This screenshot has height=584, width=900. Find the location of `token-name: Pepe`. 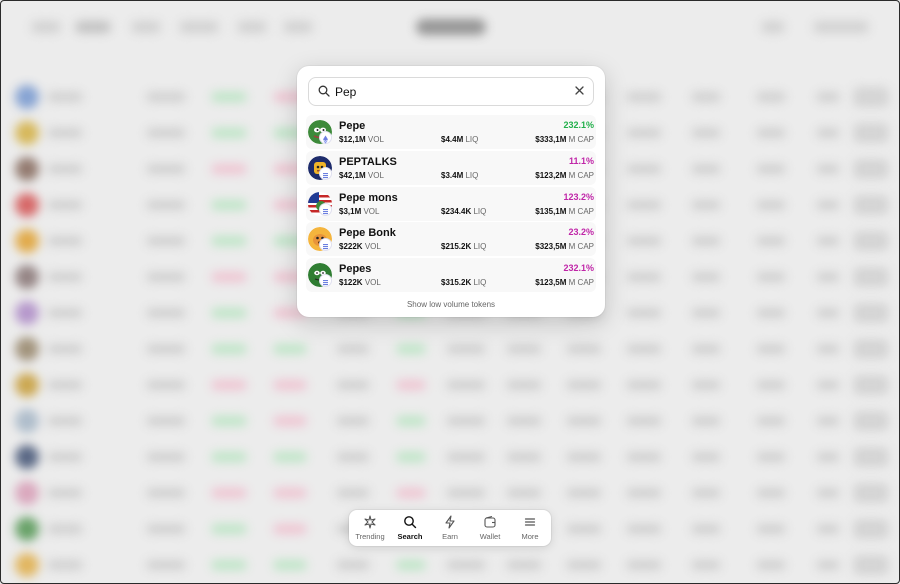

token-name: Pepe is located at coordinates (352, 126).